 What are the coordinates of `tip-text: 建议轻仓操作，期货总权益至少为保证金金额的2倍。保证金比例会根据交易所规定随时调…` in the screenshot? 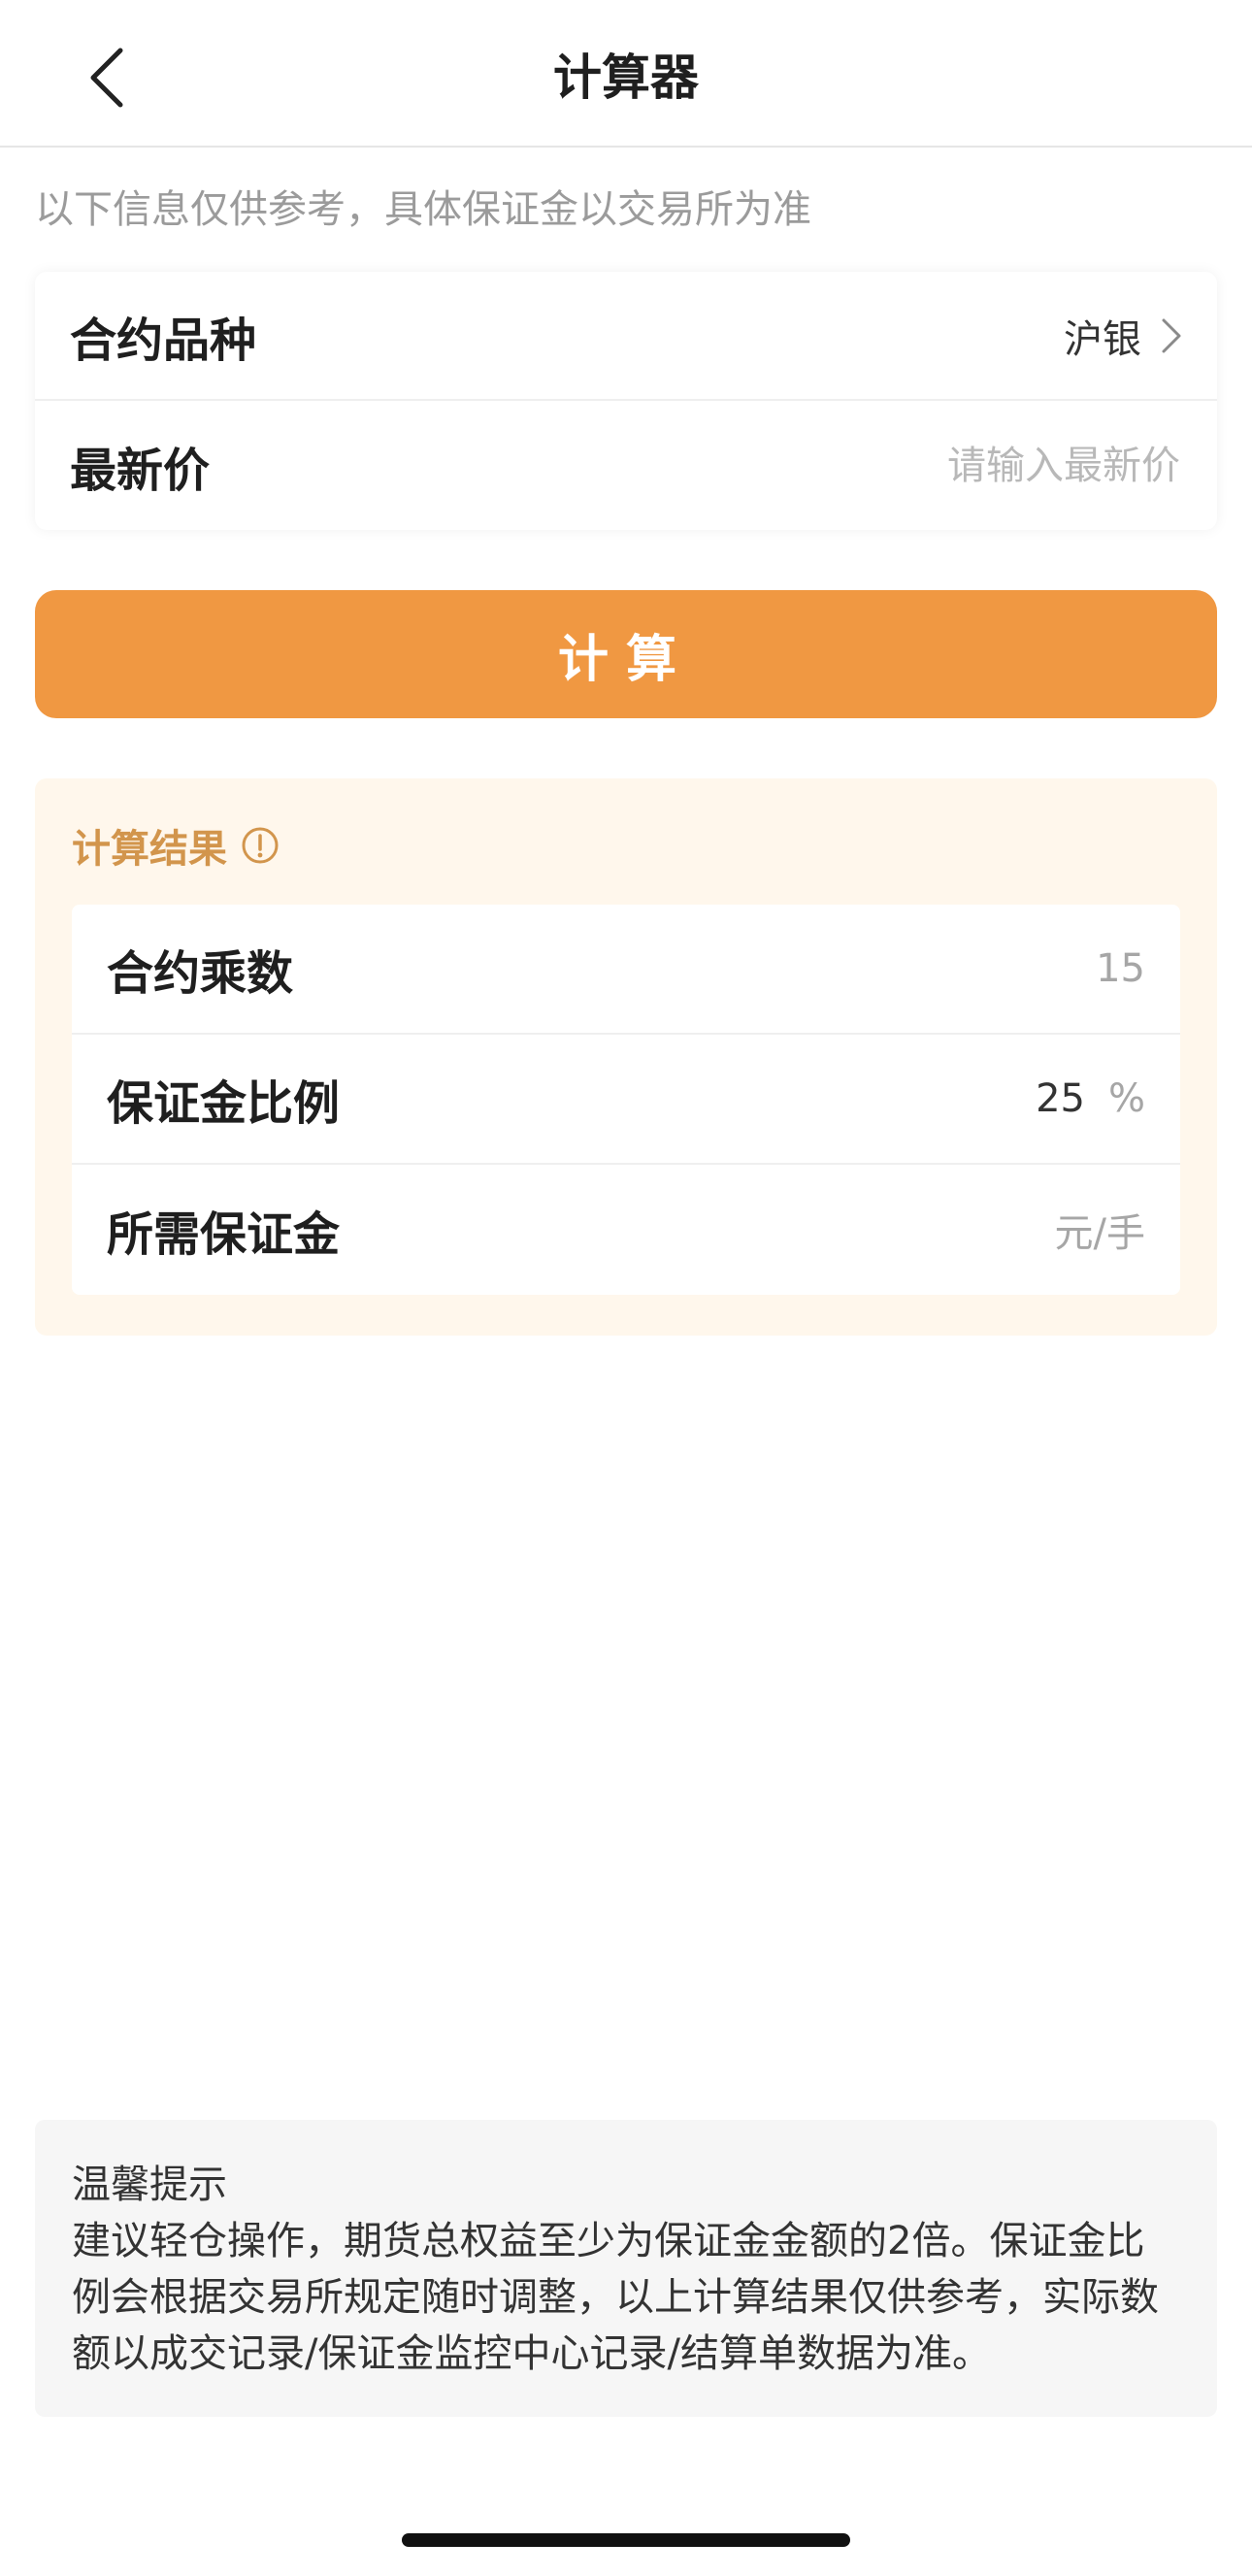 It's located at (616, 2297).